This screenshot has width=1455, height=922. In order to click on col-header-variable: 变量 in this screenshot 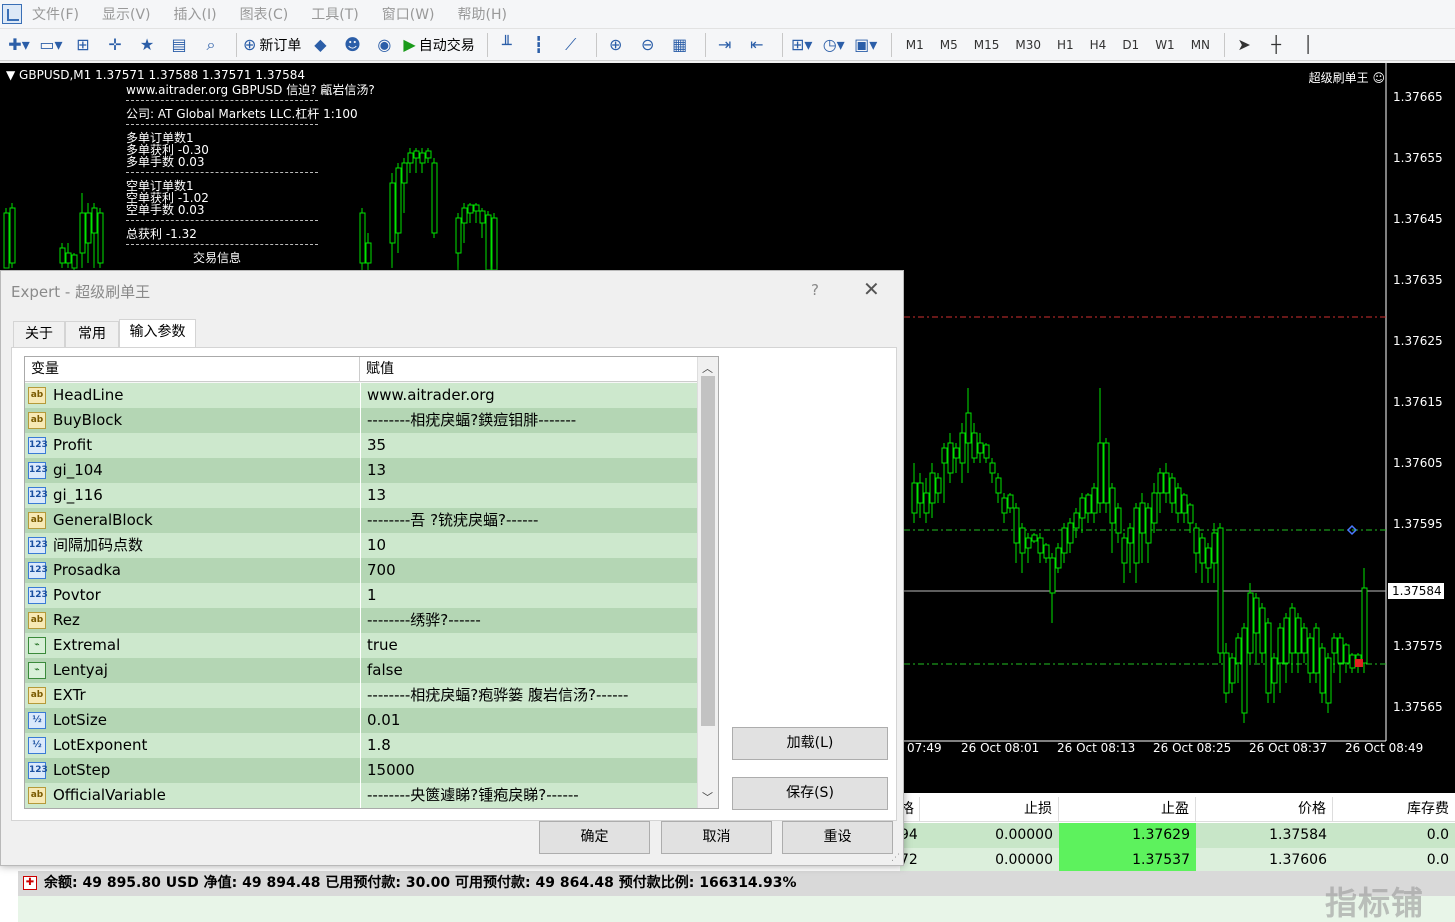, I will do `click(192, 369)`.